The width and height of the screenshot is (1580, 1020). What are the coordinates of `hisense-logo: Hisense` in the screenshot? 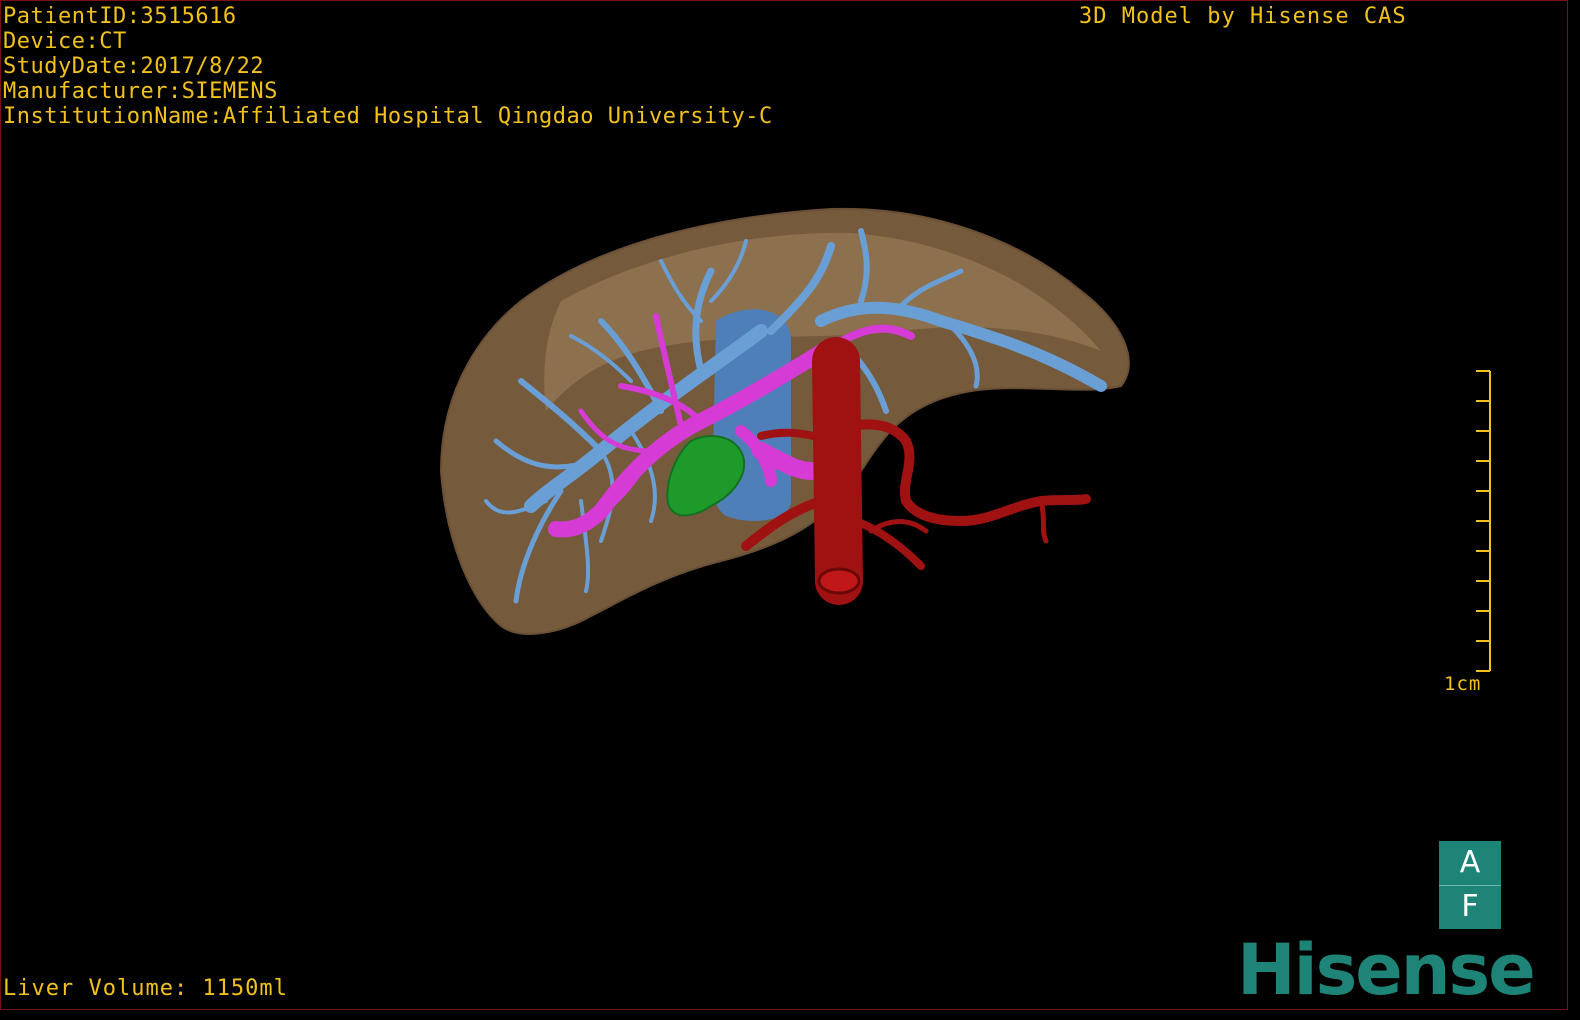 It's located at (1386, 970).